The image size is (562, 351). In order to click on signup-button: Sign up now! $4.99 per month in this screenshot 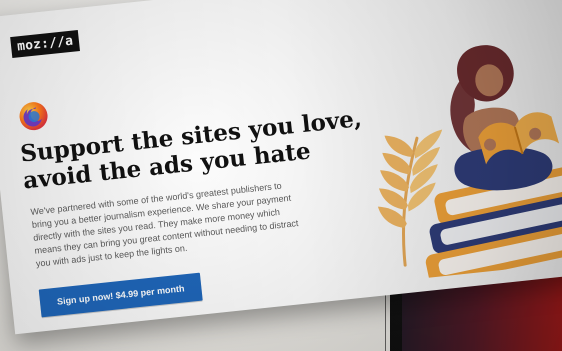, I will do `click(120, 295)`.